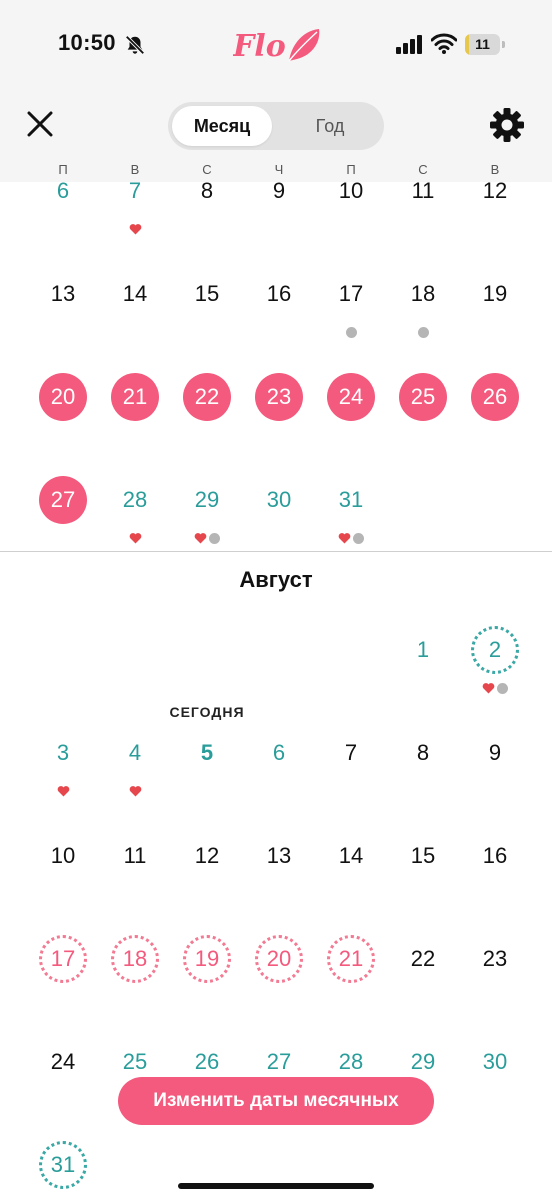 This screenshot has height=1200, width=552. I want to click on view-toggle: Месяц Год, so click(276, 126).